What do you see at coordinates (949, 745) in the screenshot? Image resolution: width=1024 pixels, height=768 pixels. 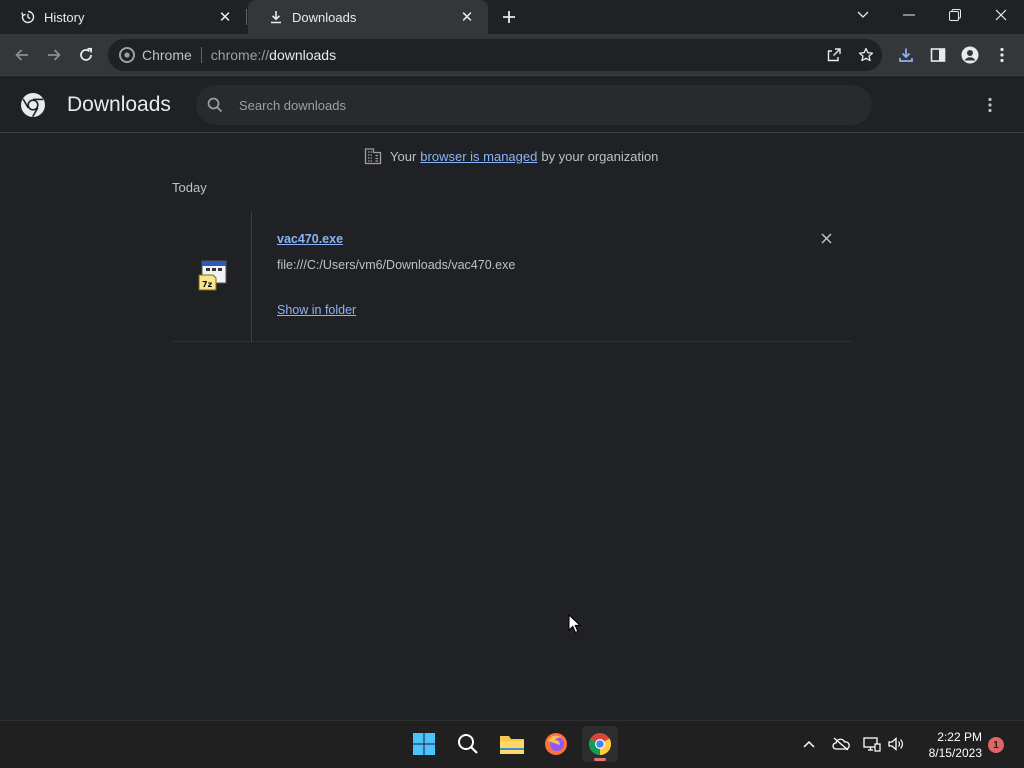 I see `system-clock: 2:22 PM 8/15/2023` at bounding box center [949, 745].